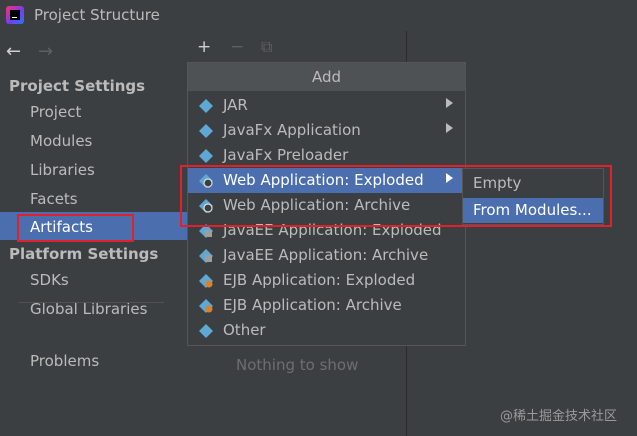 The image size is (637, 436). Describe the element at coordinates (235, 105) in the screenshot. I see `menu-item-label: JAR` at that location.